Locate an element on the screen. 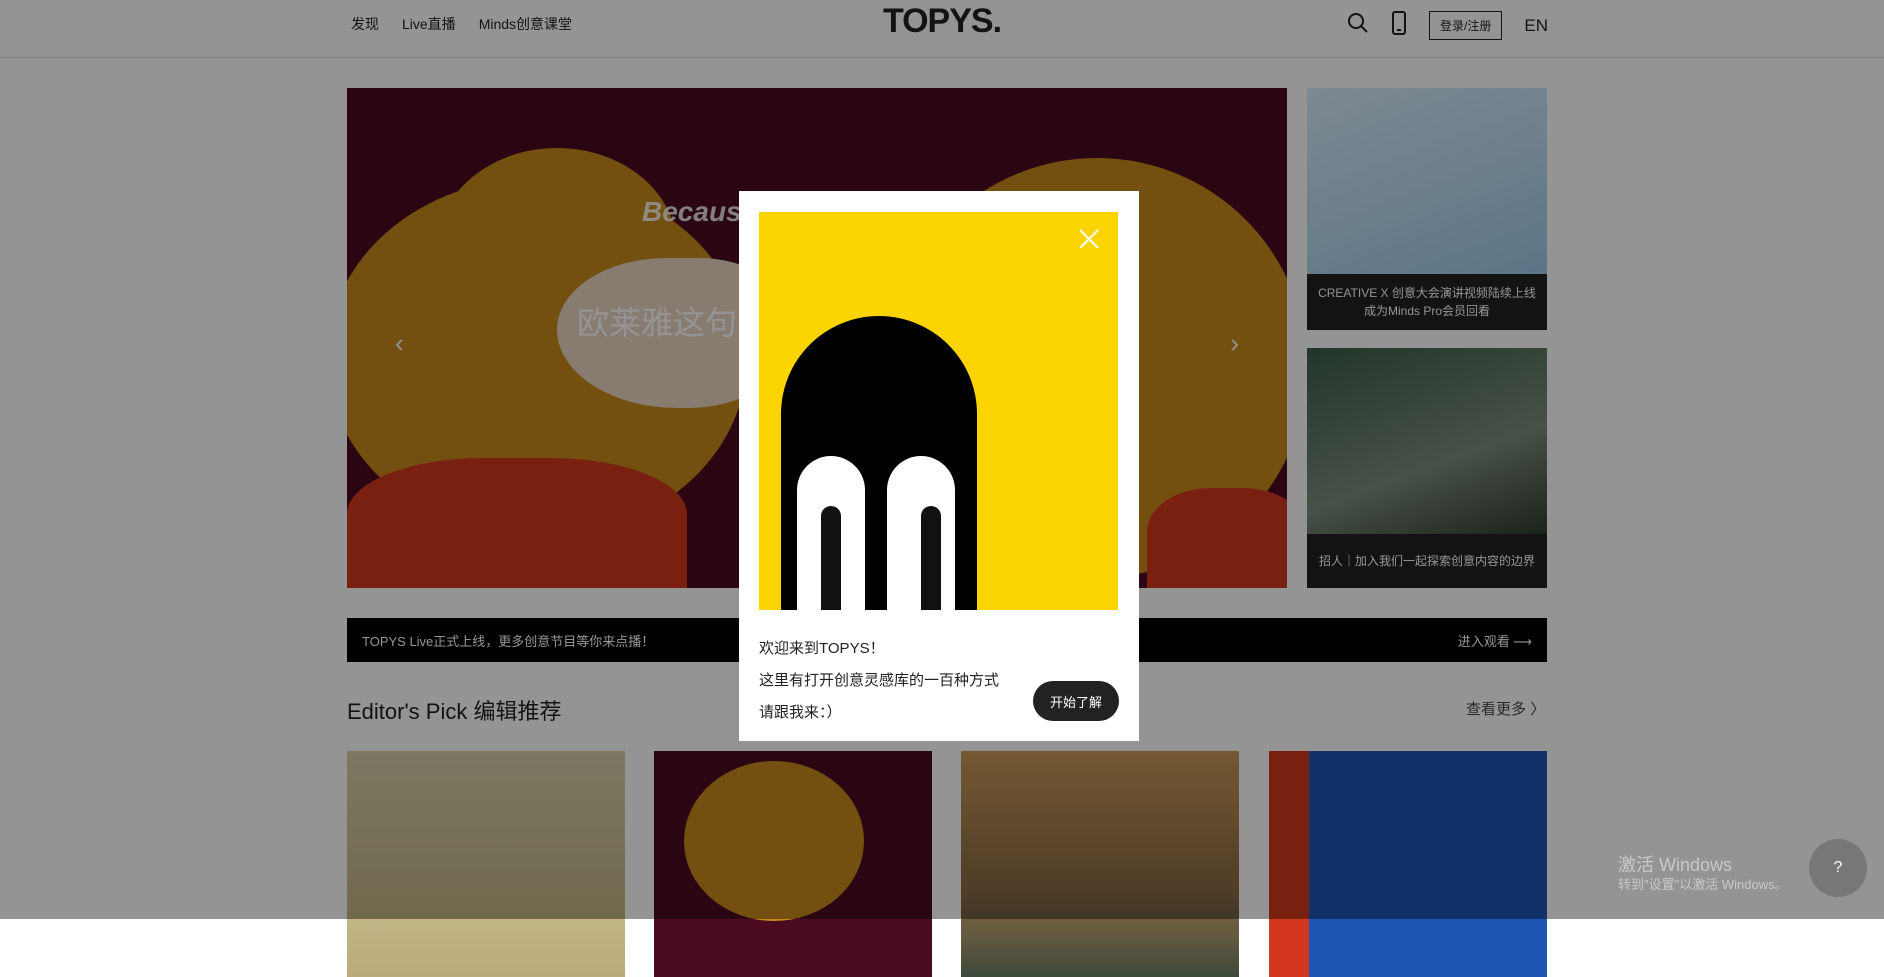 The height and width of the screenshot is (977, 1884). windows-watermark: 激活 Windows 转到"设置"以激活 Windows。 is located at coordinates (1703, 875).